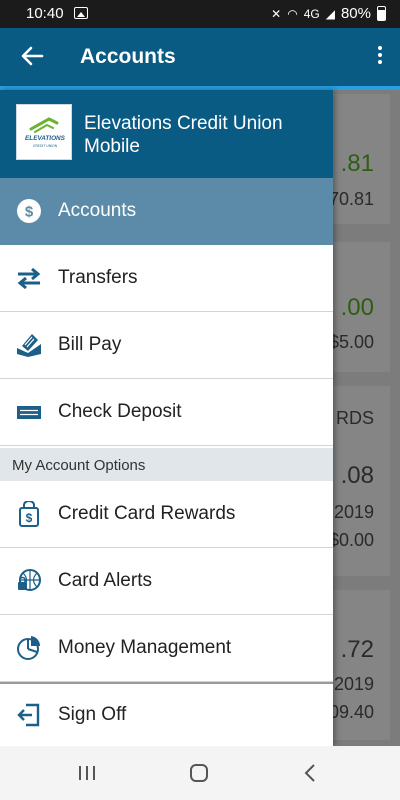 The height and width of the screenshot is (800, 400). I want to click on card-alerts-icon, so click(29, 581).